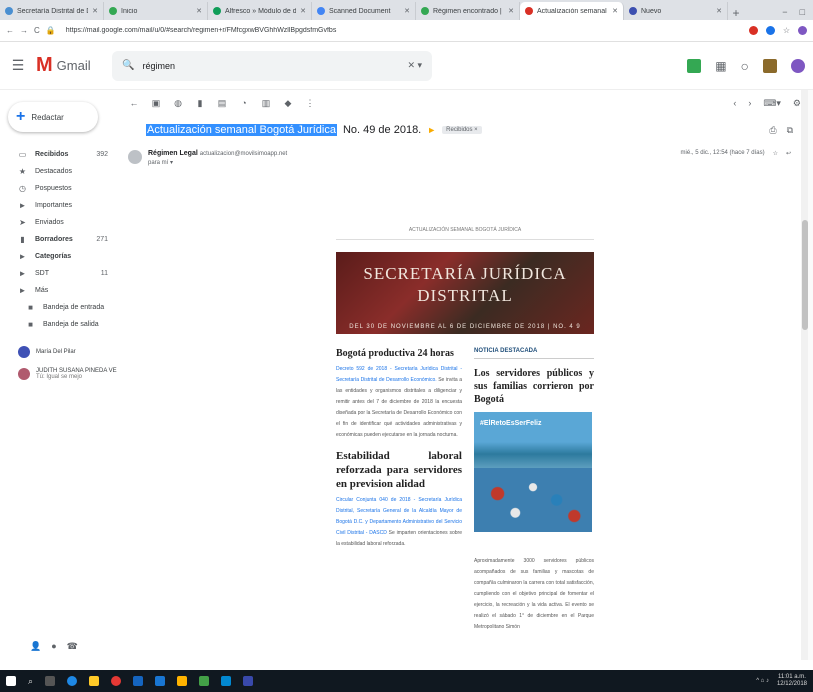  What do you see at coordinates (128, 65) in the screenshot?
I see `search-icon: 🔍` at bounding box center [128, 65].